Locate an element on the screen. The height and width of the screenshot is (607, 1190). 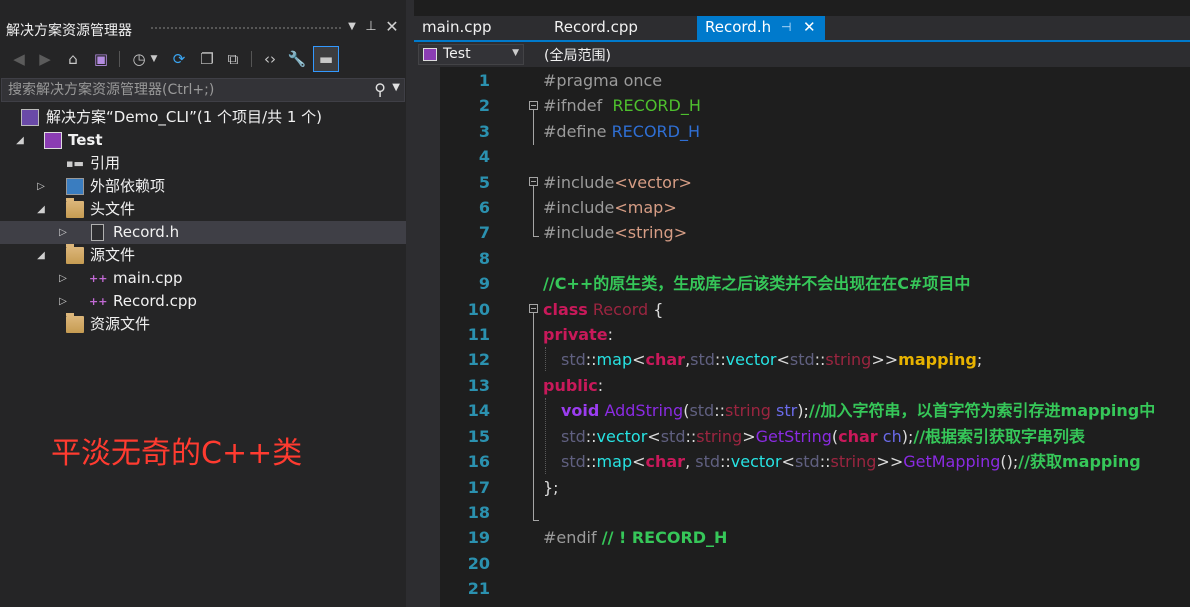
fold-toggle-ifndef is located at coordinates (533, 105).